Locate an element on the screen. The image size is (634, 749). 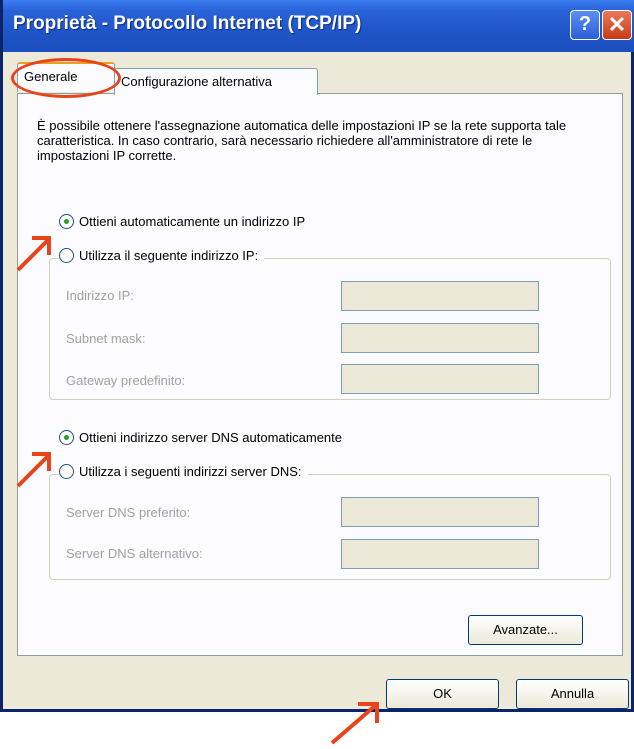
radio-ip-auto-label: Ottieni automaticamente un indirizzo IP is located at coordinates (192, 221).